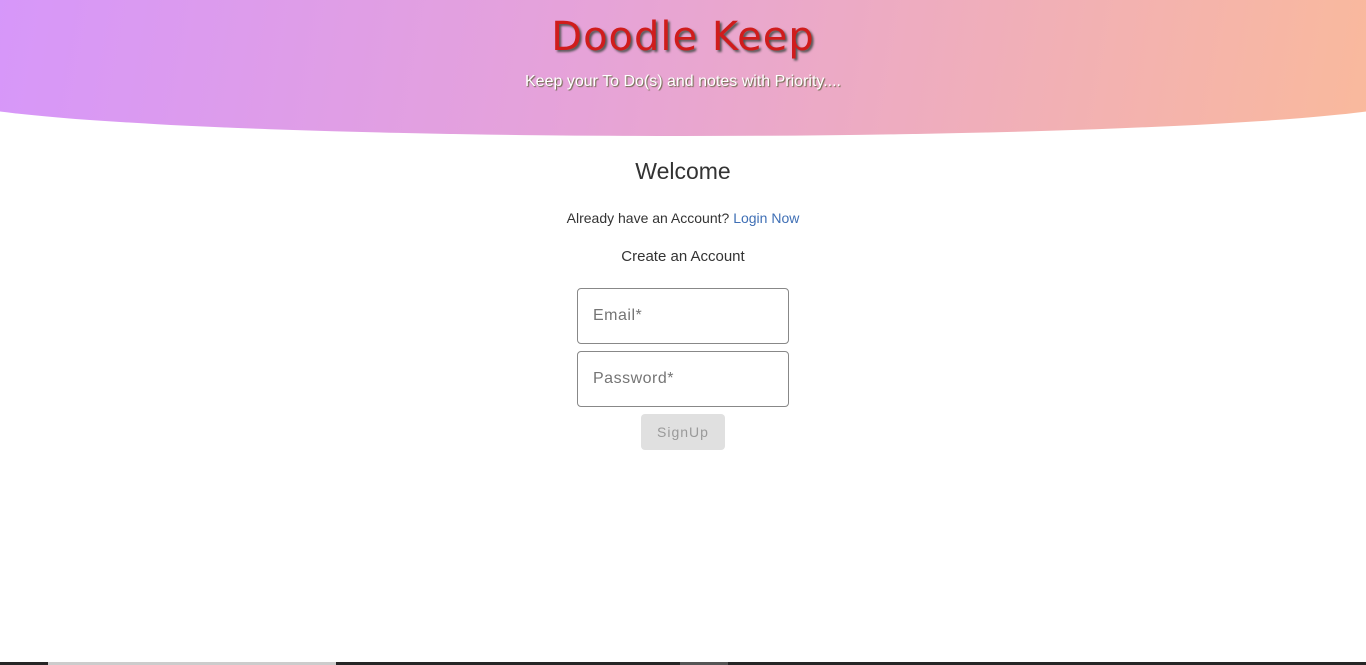 The image size is (1366, 665). What do you see at coordinates (683, 316) in the screenshot?
I see `email-field` at bounding box center [683, 316].